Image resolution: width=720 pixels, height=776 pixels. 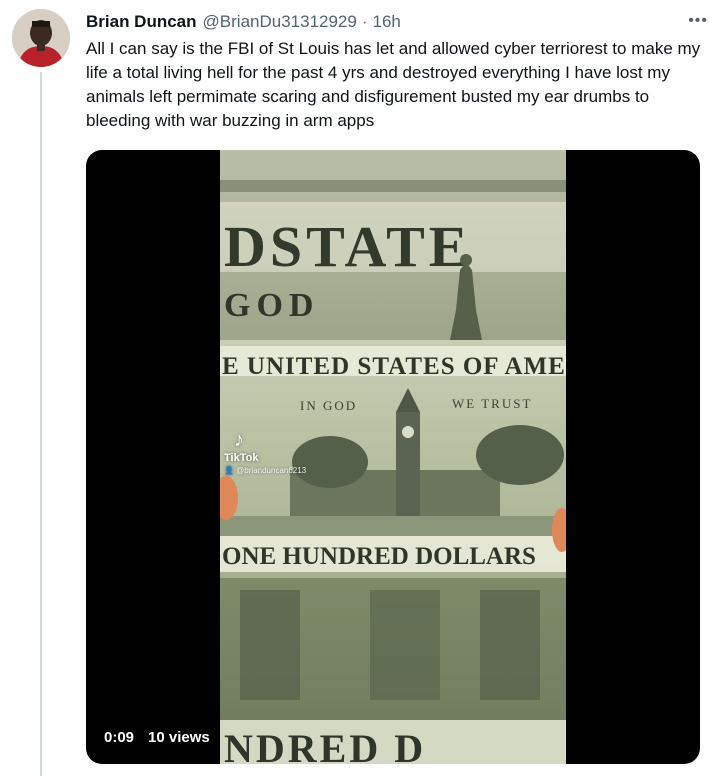 I want to click on tiktok-logo-icon: ♪, so click(x=239, y=440).